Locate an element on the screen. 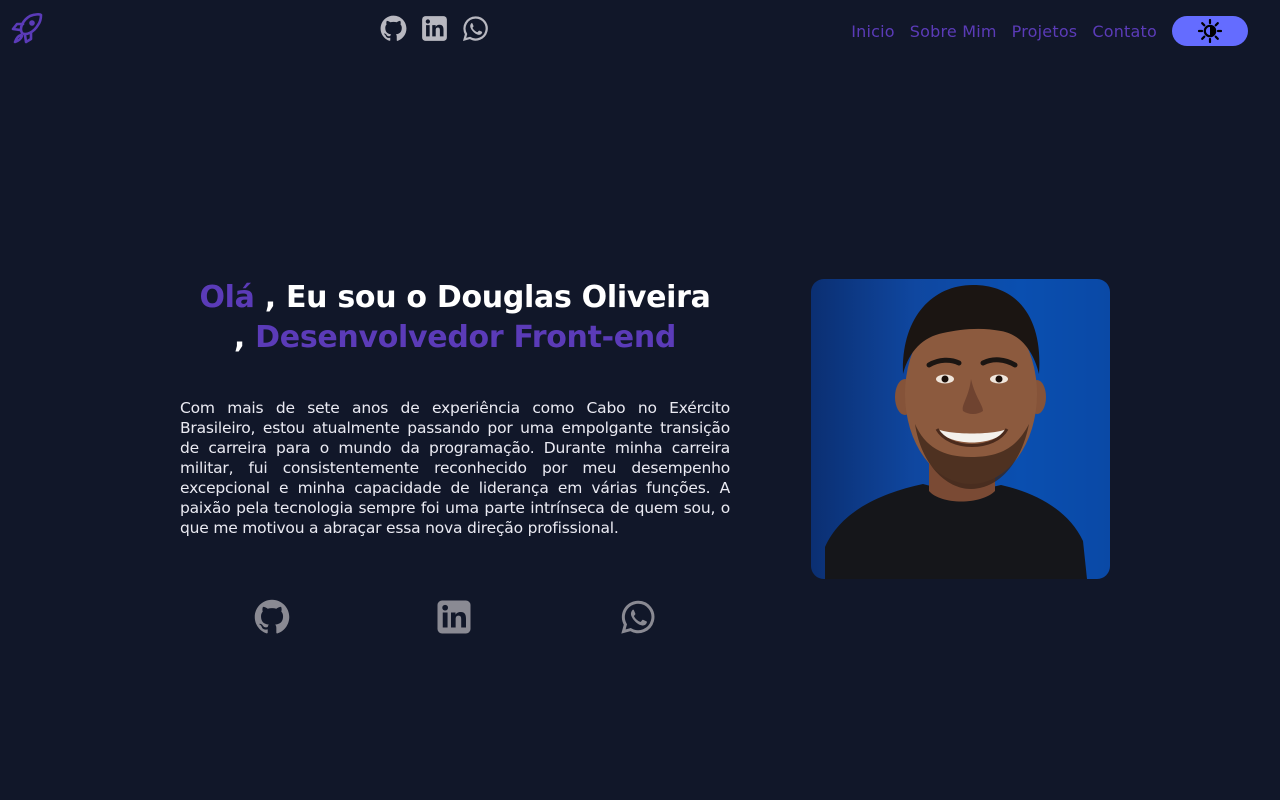  rocket-icon is located at coordinates (27, 28).